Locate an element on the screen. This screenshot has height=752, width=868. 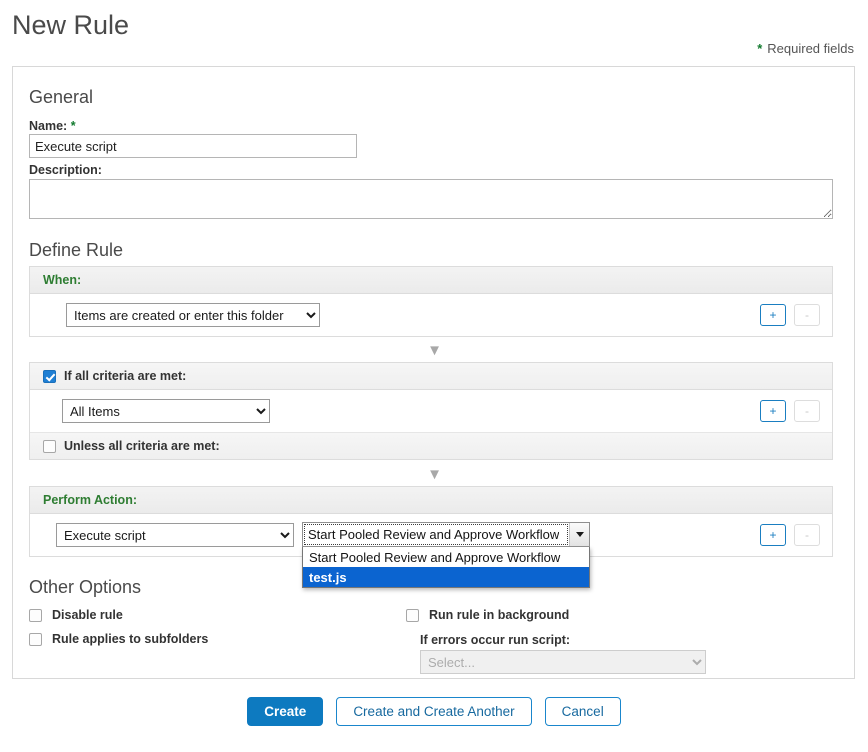
other-options-heading: Other Options is located at coordinates (85, 587).